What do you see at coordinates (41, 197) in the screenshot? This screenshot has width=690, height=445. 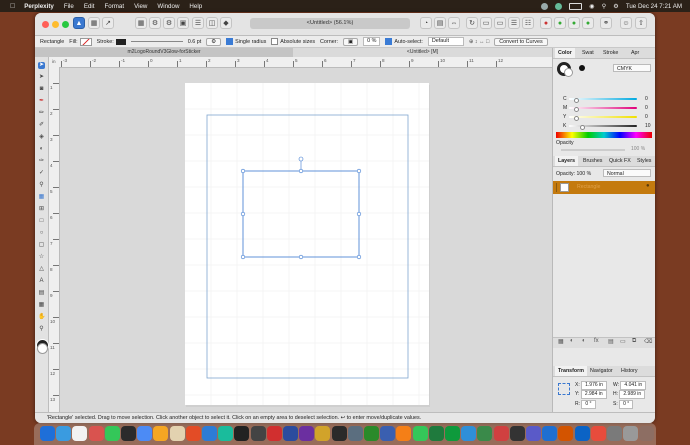 I see `place-image-icon: ▦` at bounding box center [41, 197].